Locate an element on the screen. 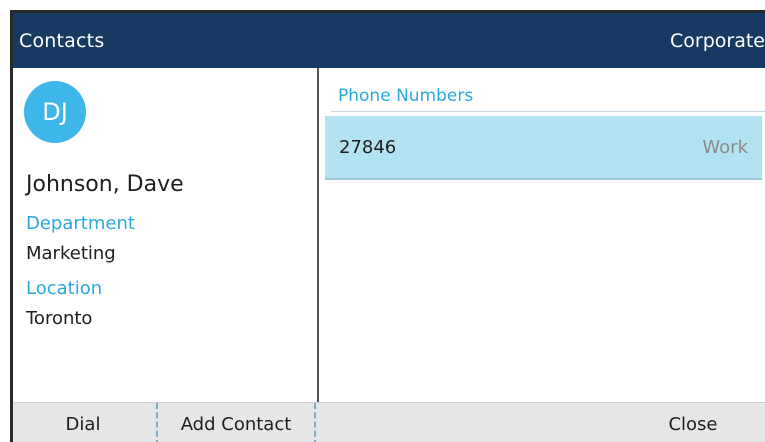 This screenshot has width=765, height=442. section-divider is located at coordinates (548, 111).